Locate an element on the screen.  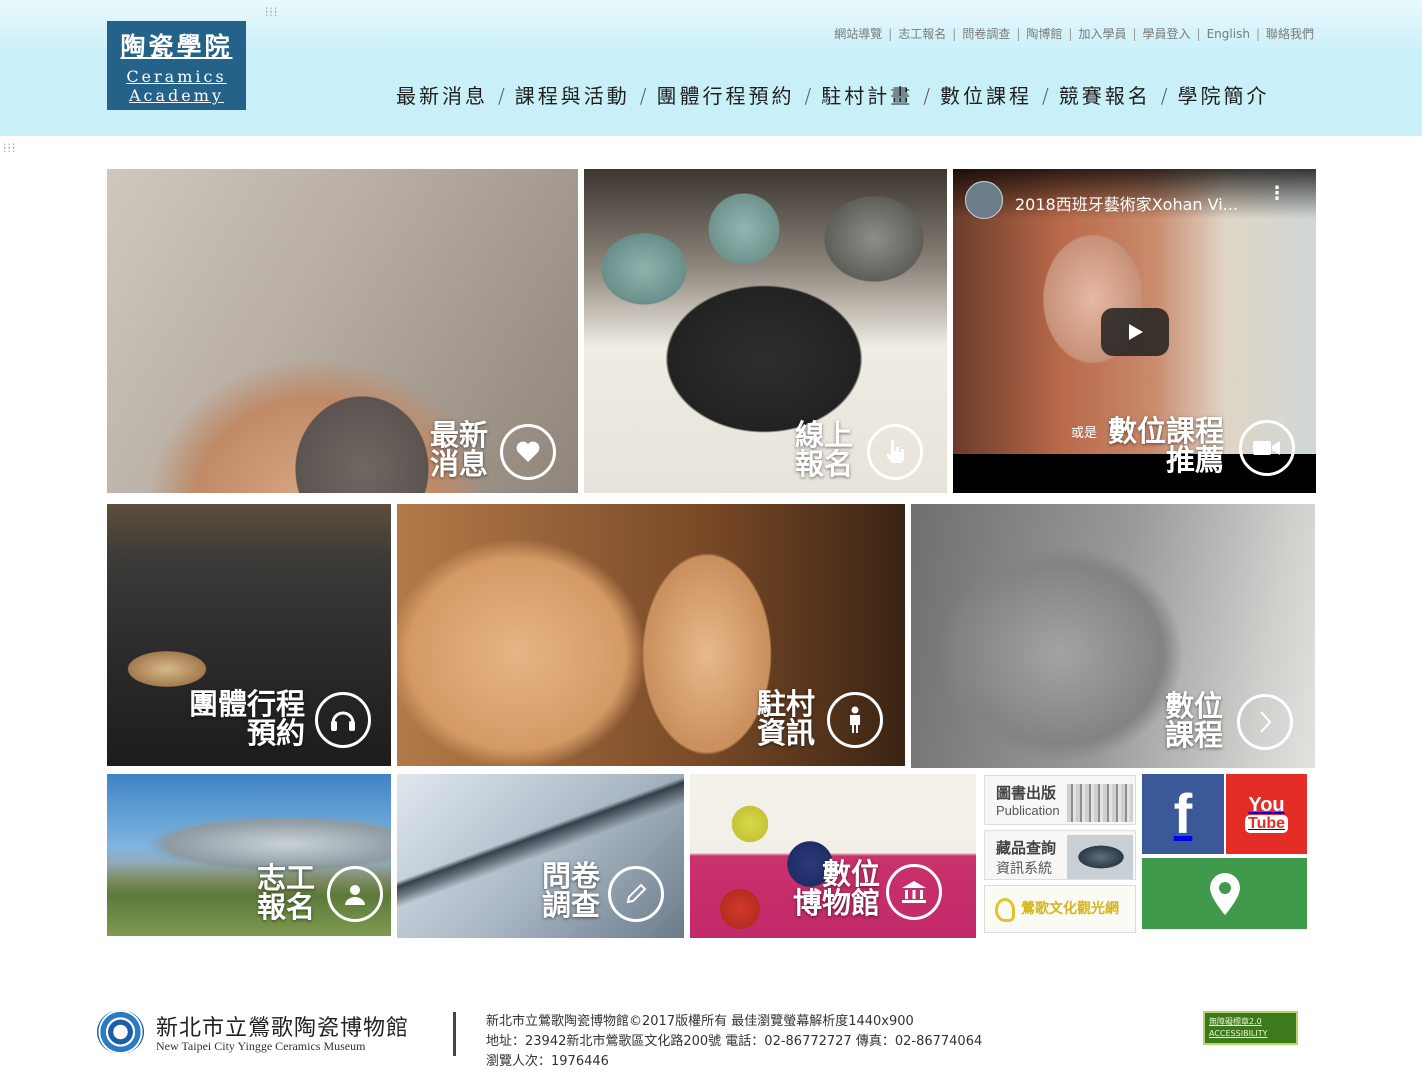
tile-residency: 駐村 資訊 is located at coordinates (651, 635).